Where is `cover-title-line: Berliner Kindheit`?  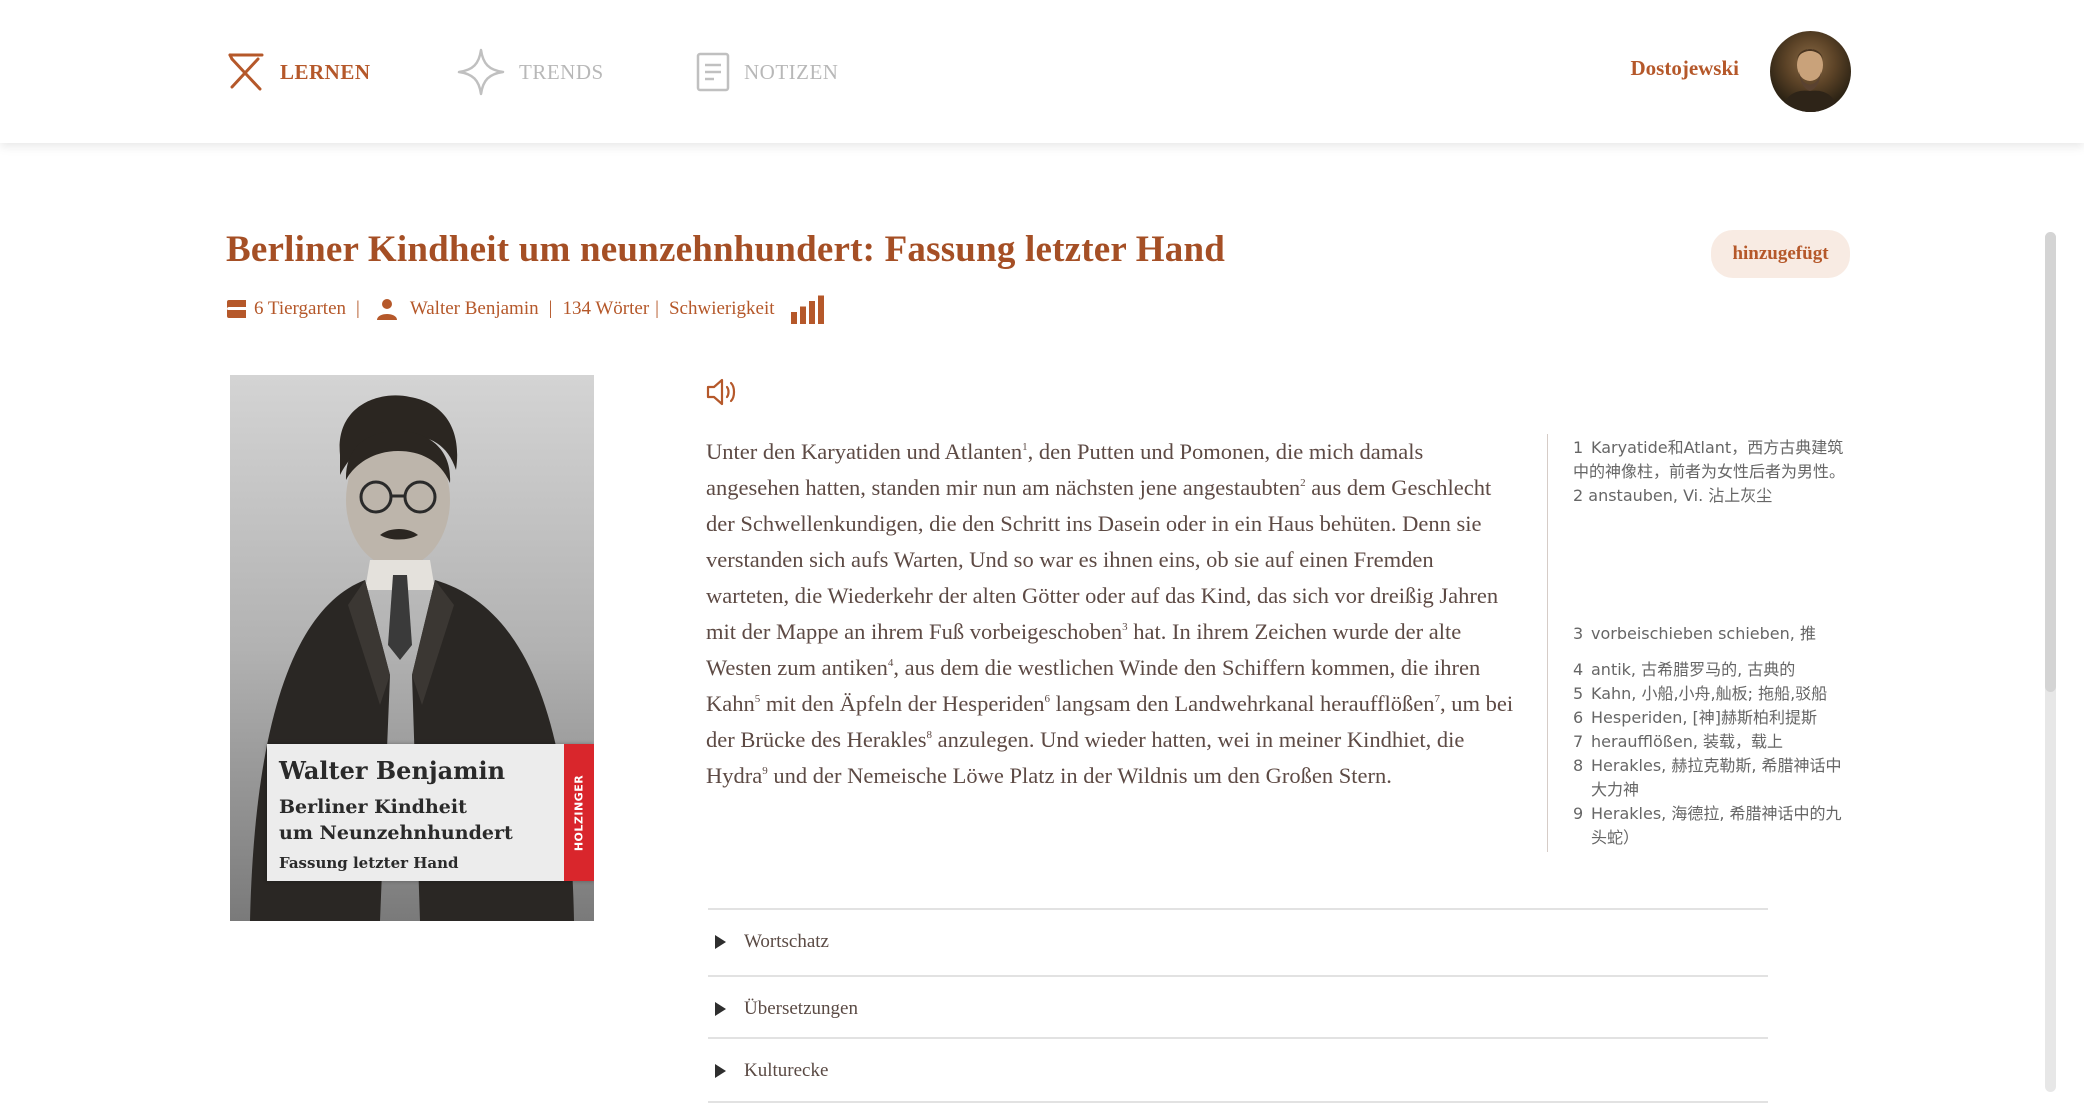 cover-title-line: Berliner Kindheit is located at coordinates (373, 807).